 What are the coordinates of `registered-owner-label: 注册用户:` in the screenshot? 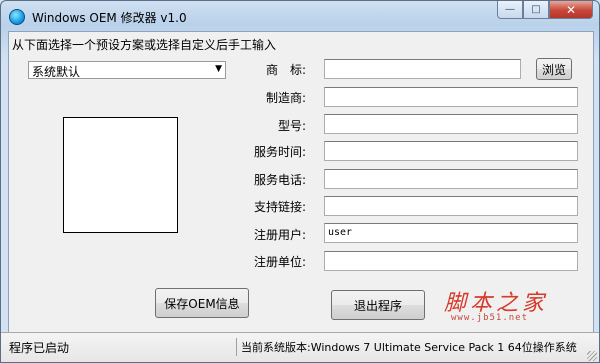 It's located at (279, 235).